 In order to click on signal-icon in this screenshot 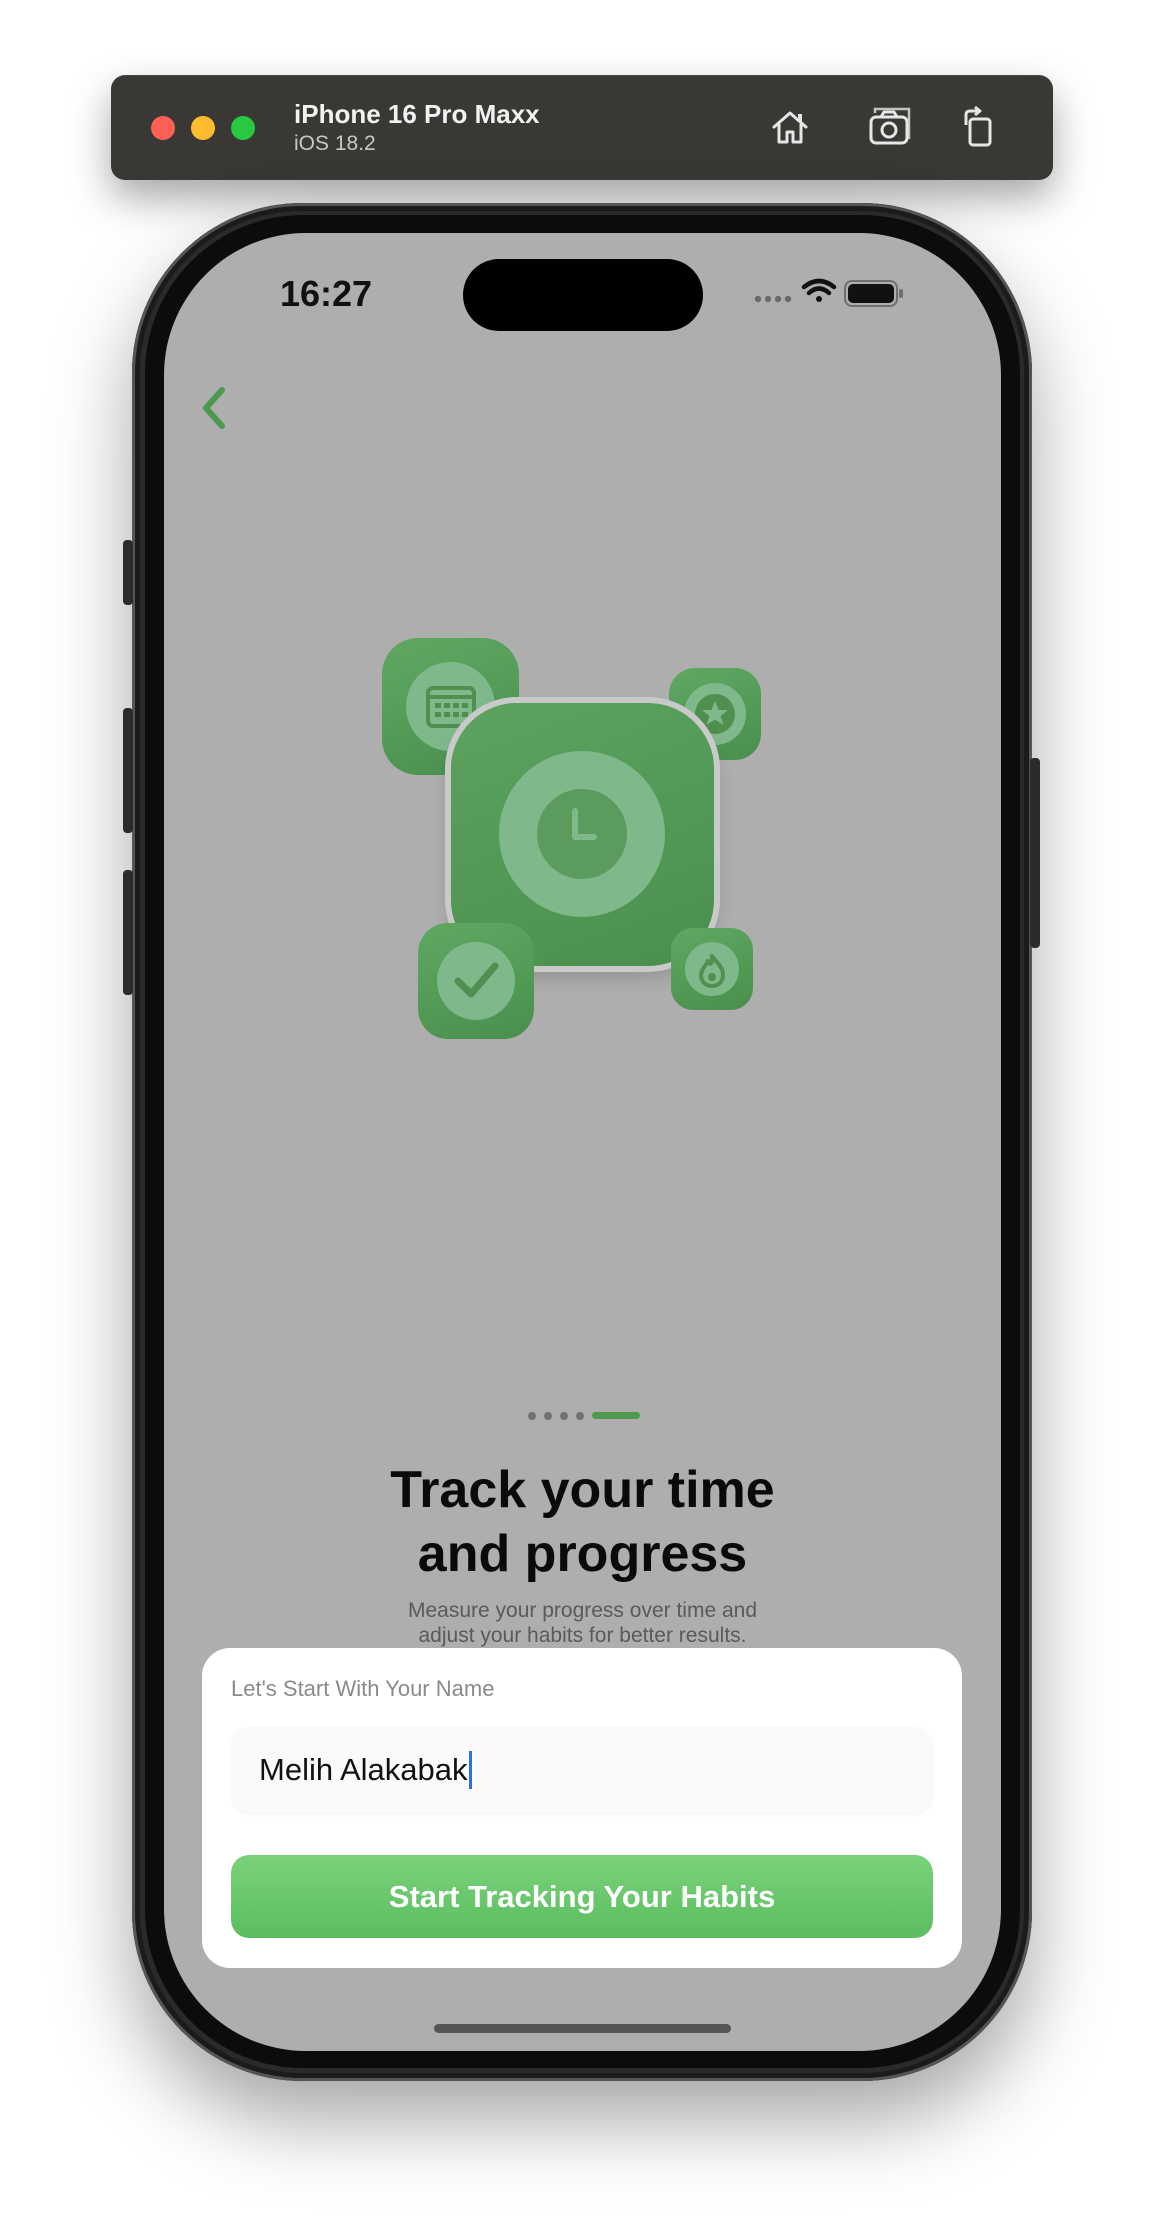, I will do `click(773, 299)`.